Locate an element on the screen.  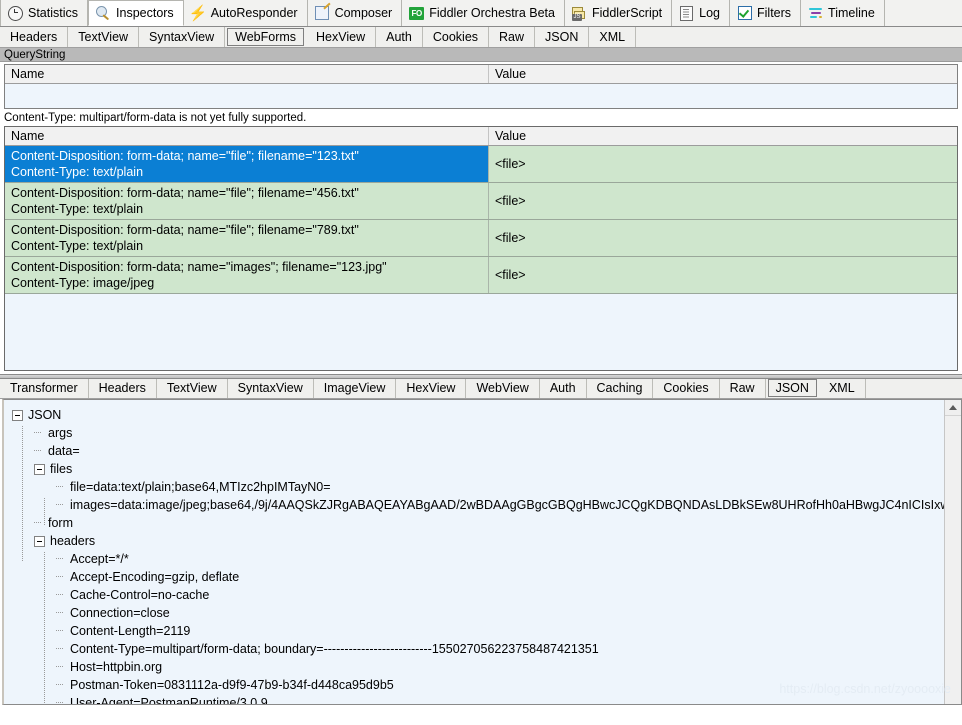
response-tab-raw-label: Raw is located at coordinates (742, 388).